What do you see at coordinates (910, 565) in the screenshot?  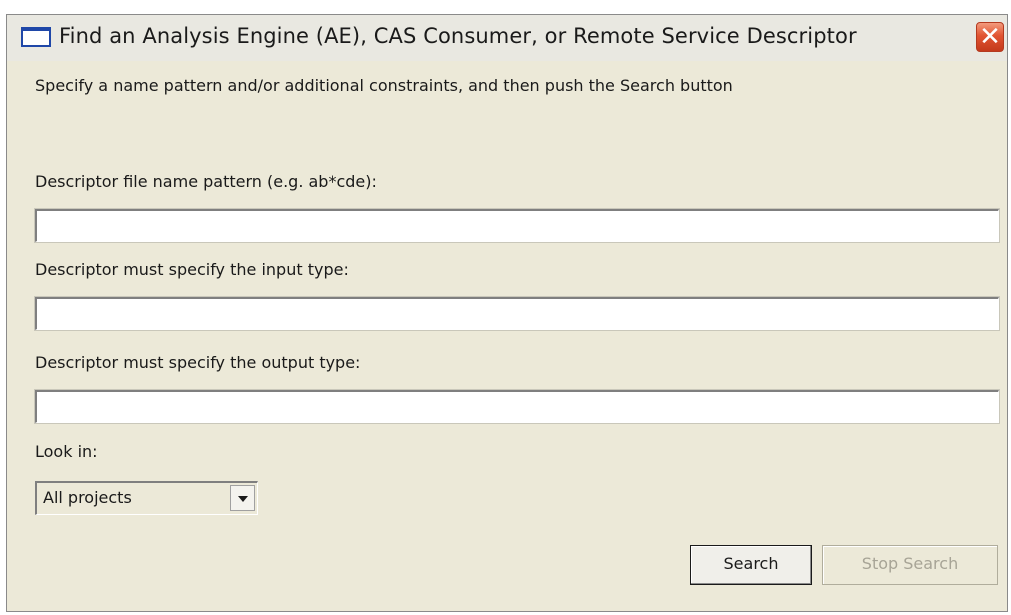 I see `stop-search-button: Stop Search` at bounding box center [910, 565].